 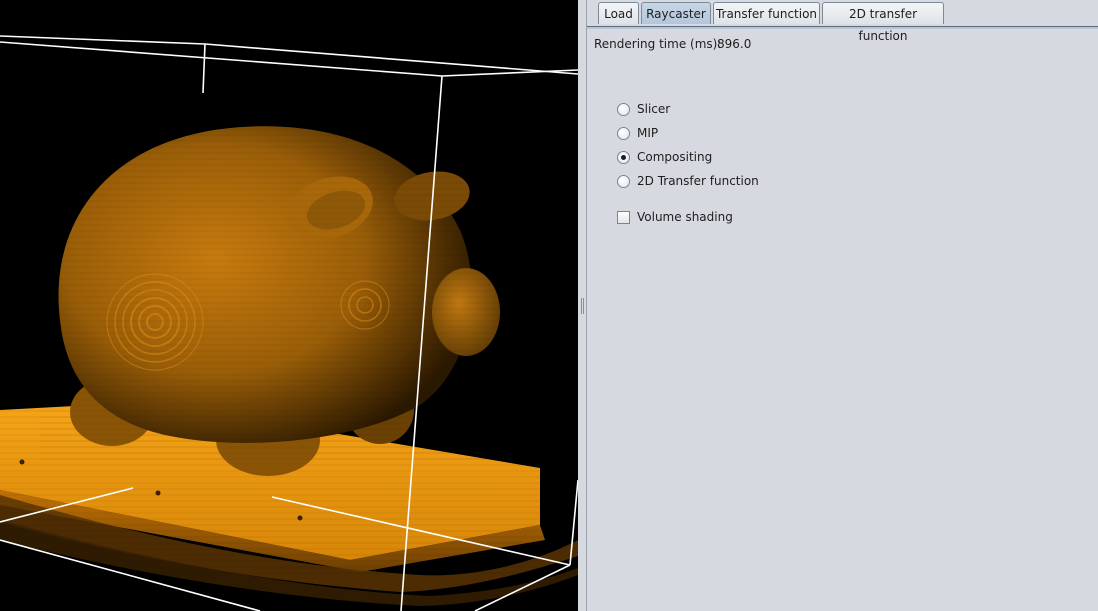 I want to click on radio-2d-transfer-function, so click(x=623, y=181).